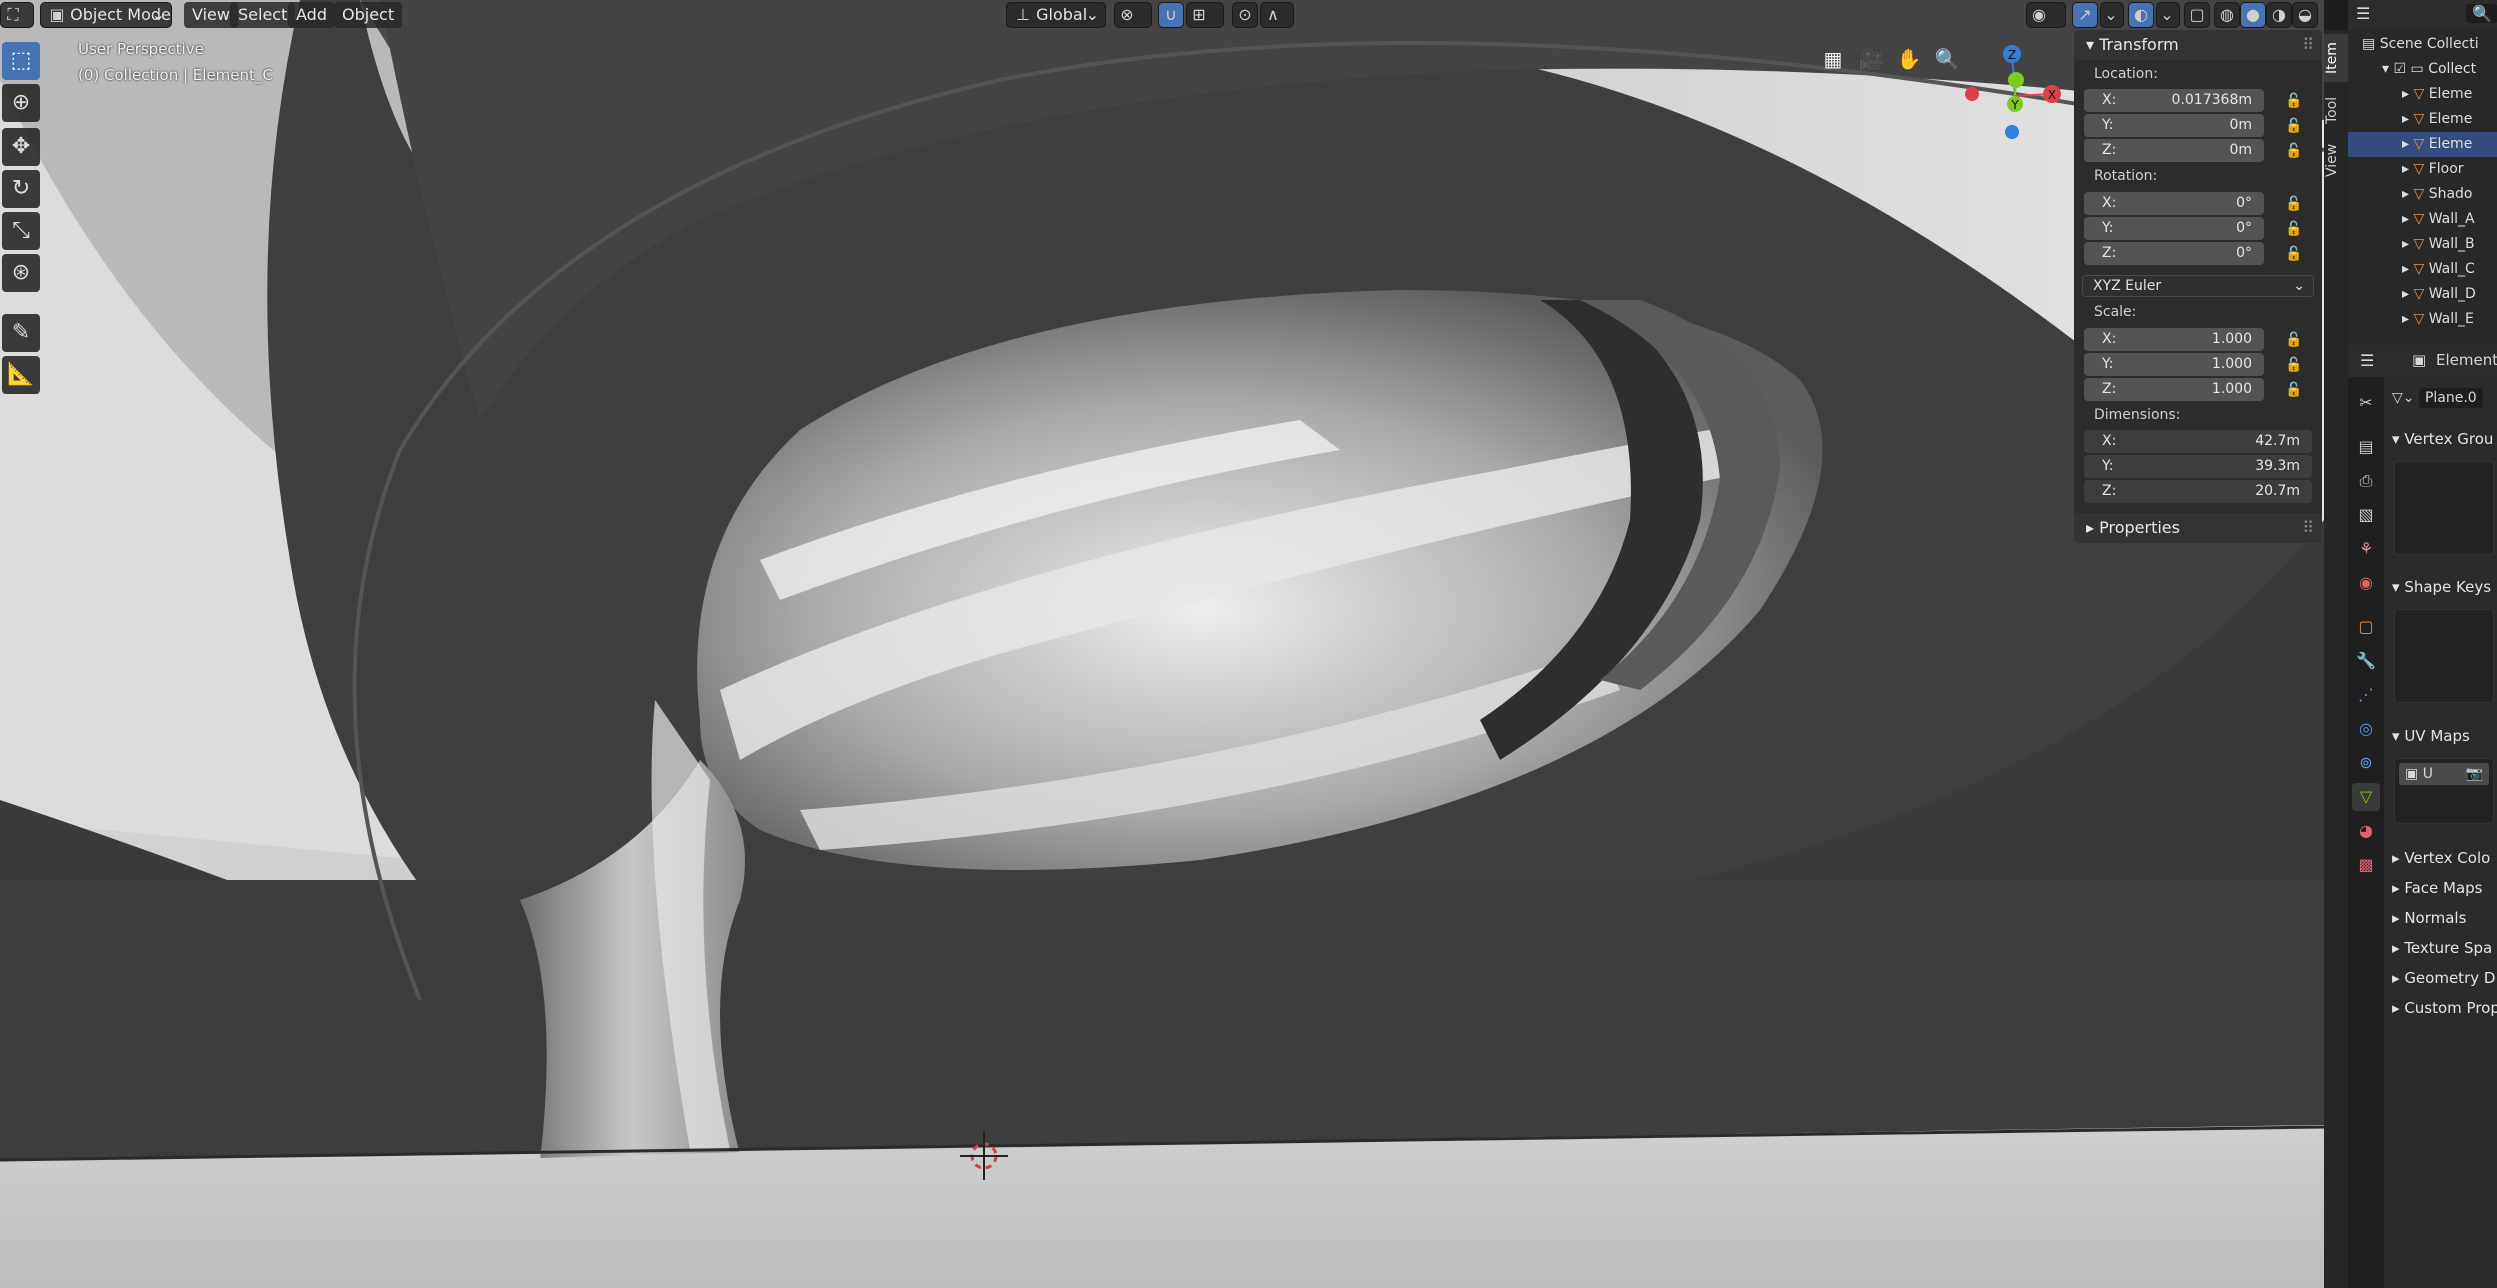 Image resolution: width=2497 pixels, height=1288 pixels. Describe the element at coordinates (1871, 59) in the screenshot. I see `camera-view-button: 🎥` at that location.